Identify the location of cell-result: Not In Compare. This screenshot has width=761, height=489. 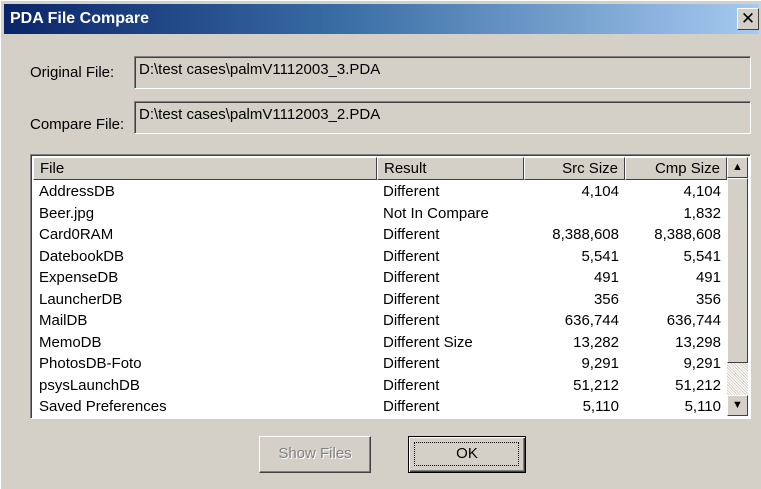
(436, 213).